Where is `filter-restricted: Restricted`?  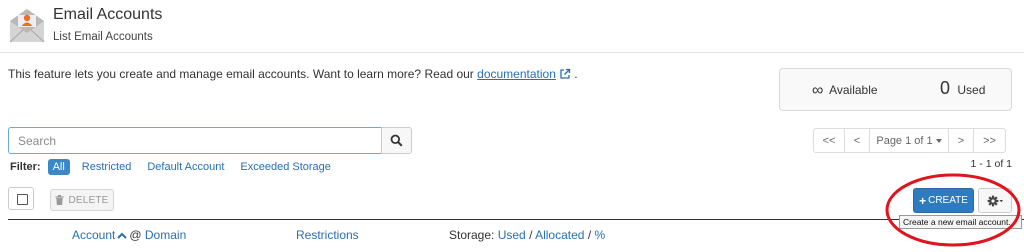 filter-restricted: Restricted is located at coordinates (107, 167).